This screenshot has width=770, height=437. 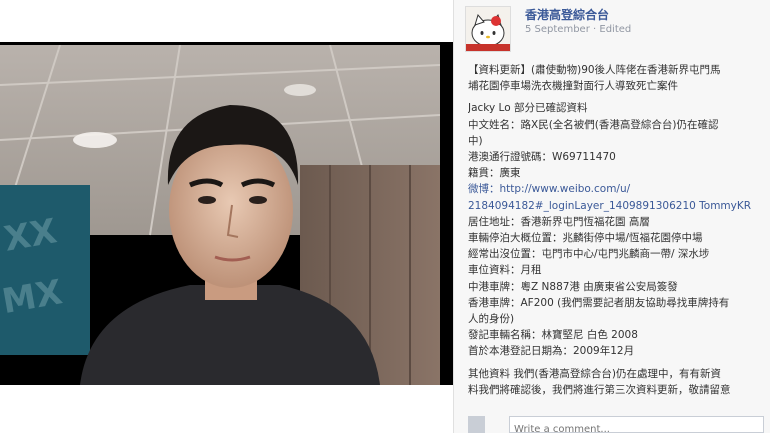 I want to click on edited-label: Edited, so click(x=615, y=29).